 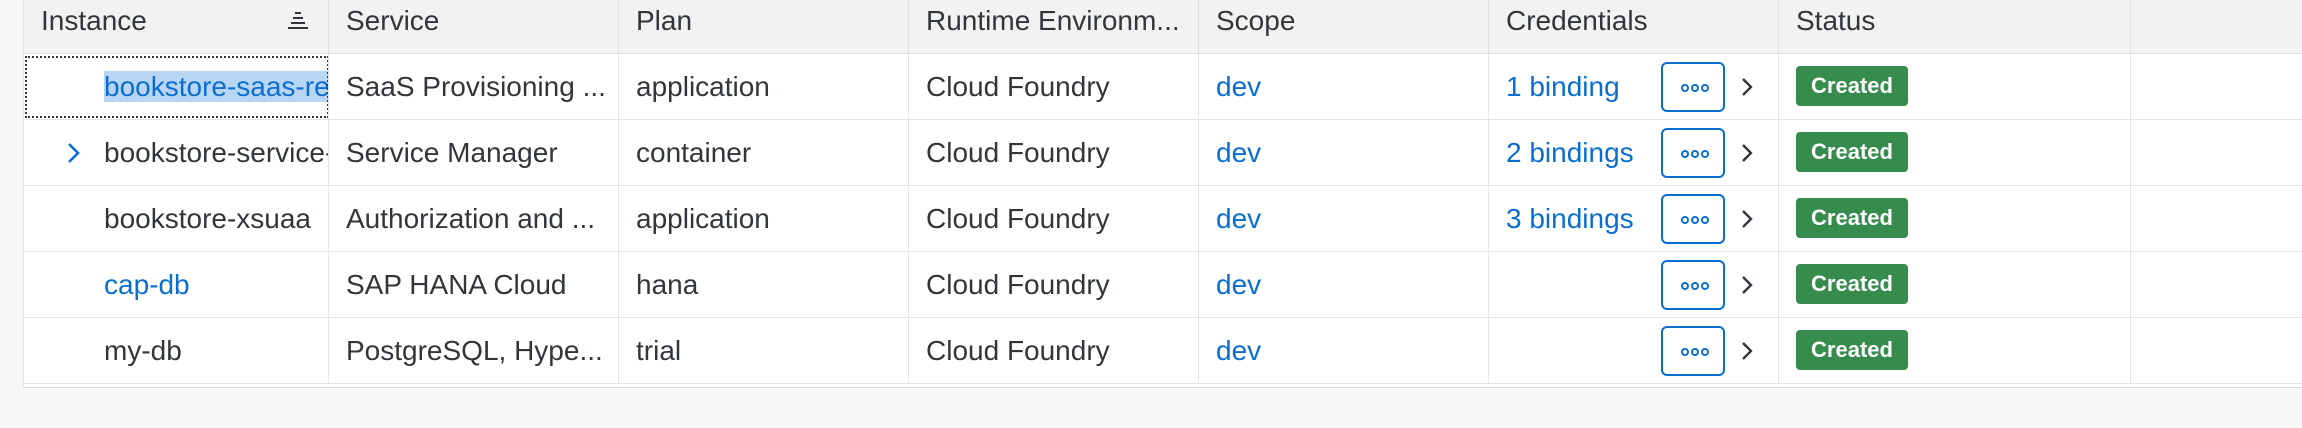 What do you see at coordinates (1570, 152) in the screenshot?
I see `credentials-link: 2 bindings` at bounding box center [1570, 152].